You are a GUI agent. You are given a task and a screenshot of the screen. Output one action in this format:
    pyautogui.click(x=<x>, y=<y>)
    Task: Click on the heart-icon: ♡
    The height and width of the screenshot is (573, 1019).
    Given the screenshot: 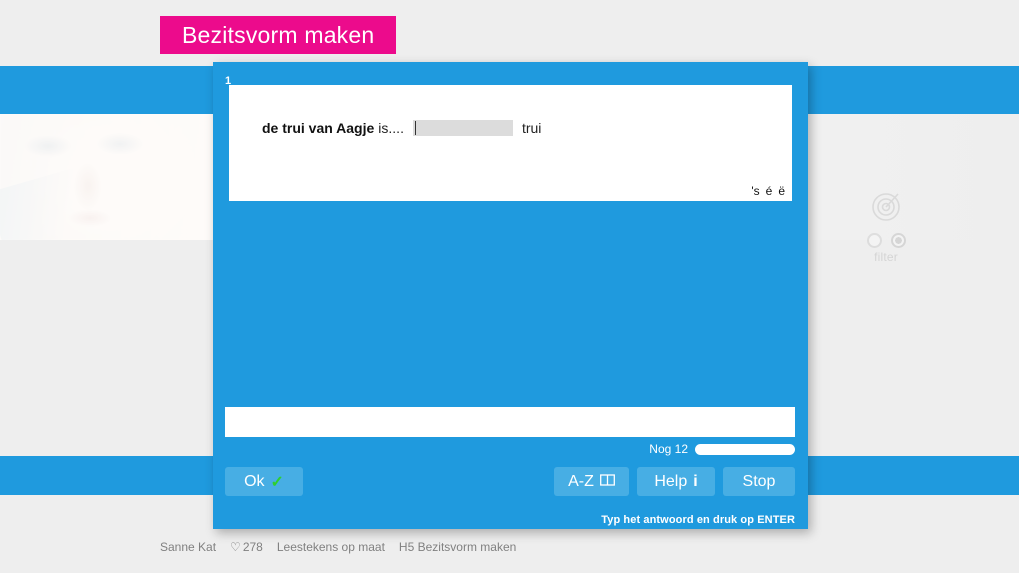 What is the action you would take?
    pyautogui.click(x=235, y=547)
    